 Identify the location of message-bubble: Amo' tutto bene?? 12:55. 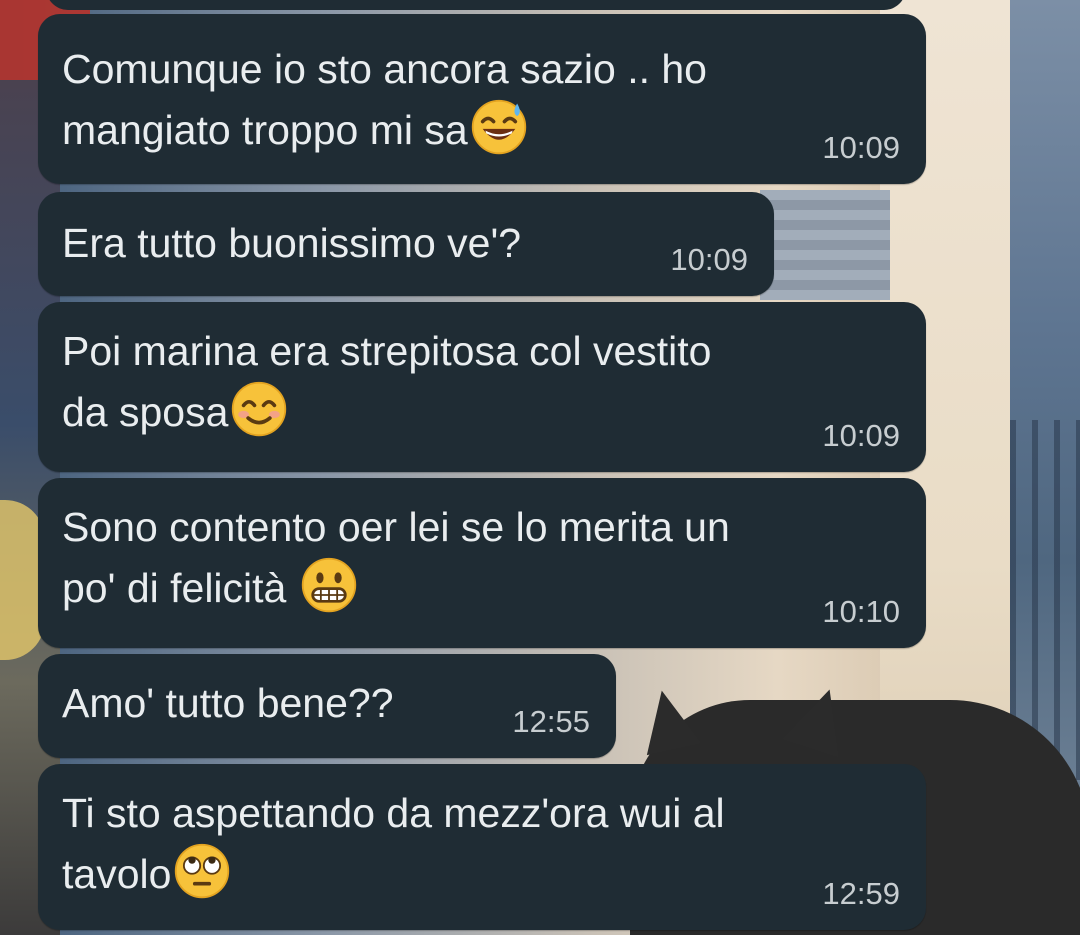
(327, 706).